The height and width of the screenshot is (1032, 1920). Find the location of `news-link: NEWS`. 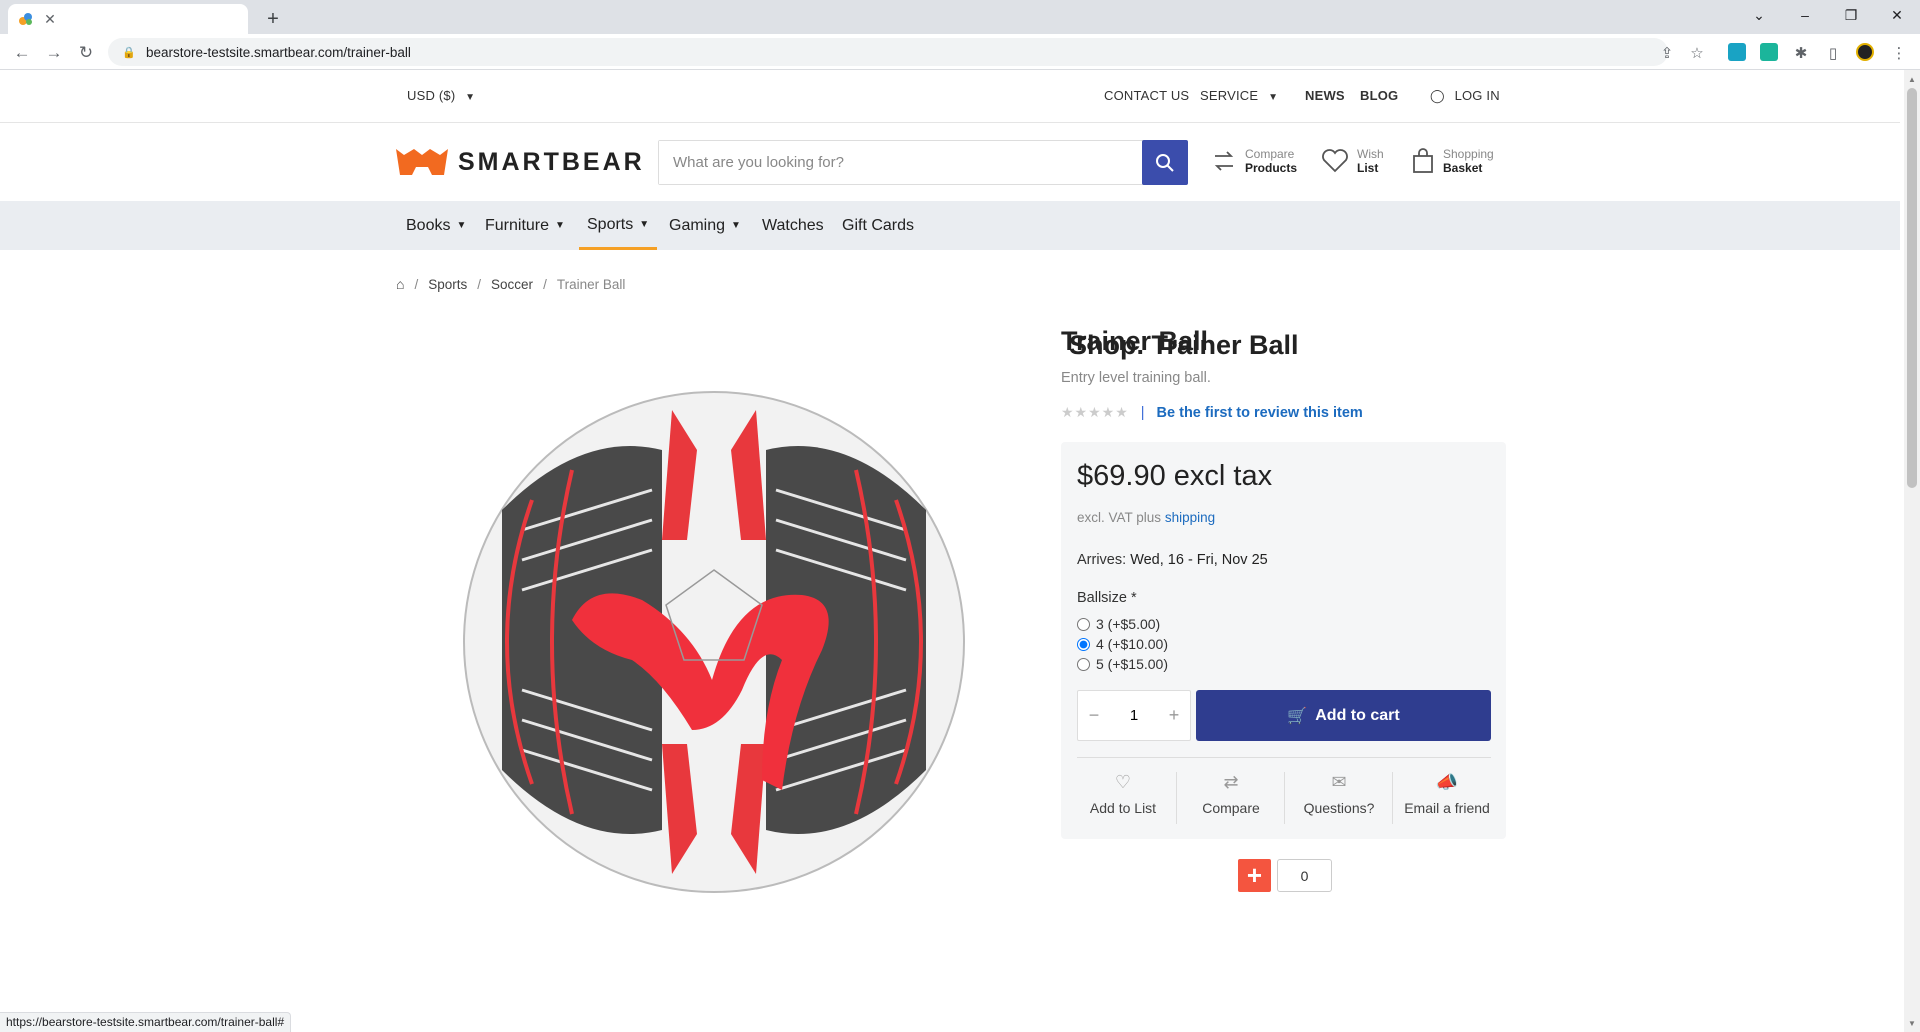

news-link: NEWS is located at coordinates (1325, 95).